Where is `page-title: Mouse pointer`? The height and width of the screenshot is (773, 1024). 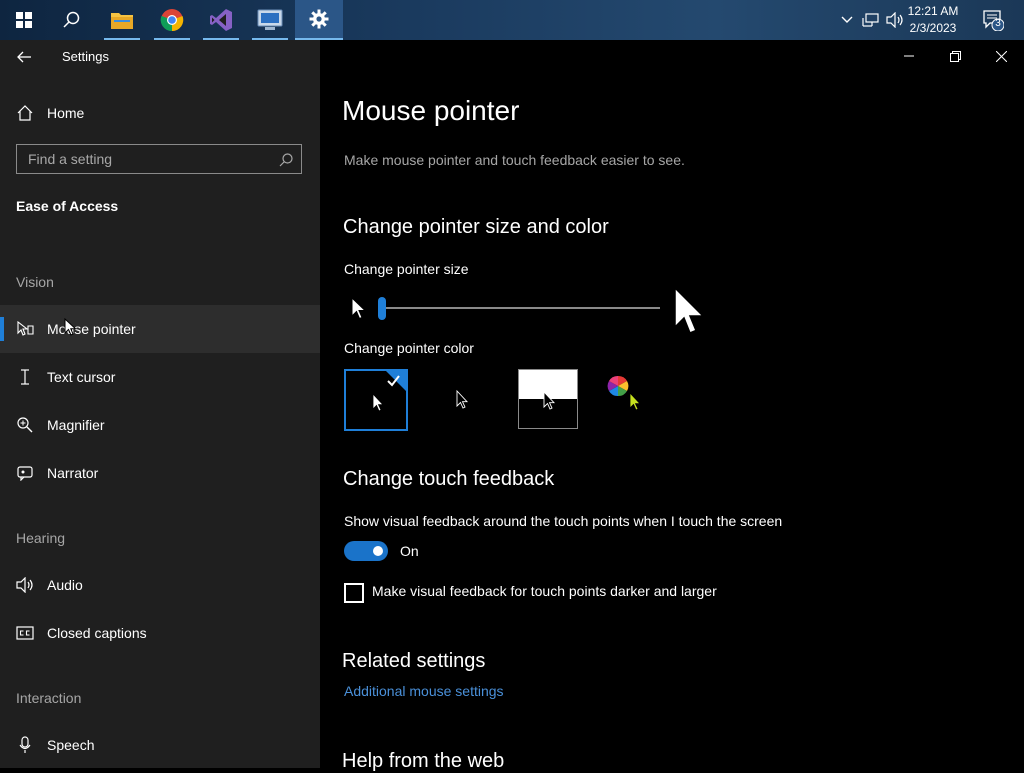 page-title: Mouse pointer is located at coordinates (431, 110).